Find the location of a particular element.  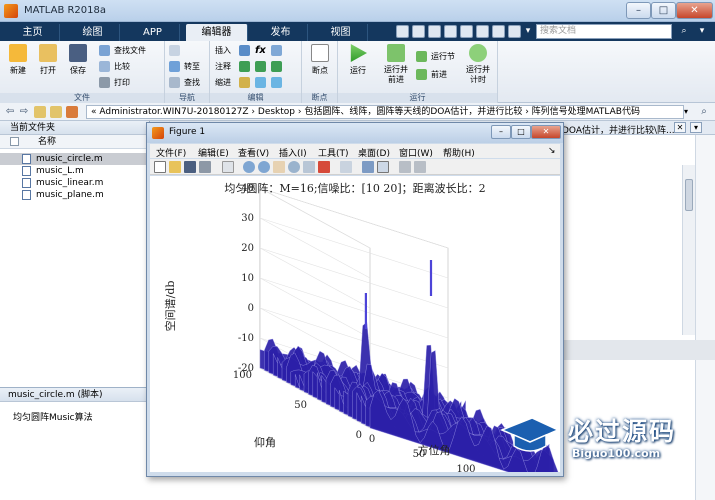

scrollbar-thumb is located at coordinates (689, 195).